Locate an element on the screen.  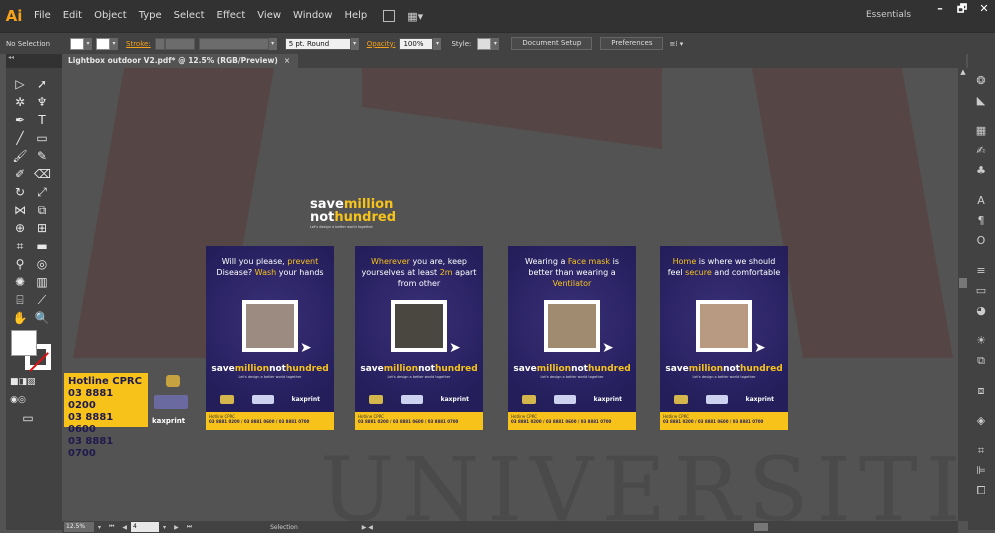
layers-panel-icon: ◈ is located at coordinates (981, 421).